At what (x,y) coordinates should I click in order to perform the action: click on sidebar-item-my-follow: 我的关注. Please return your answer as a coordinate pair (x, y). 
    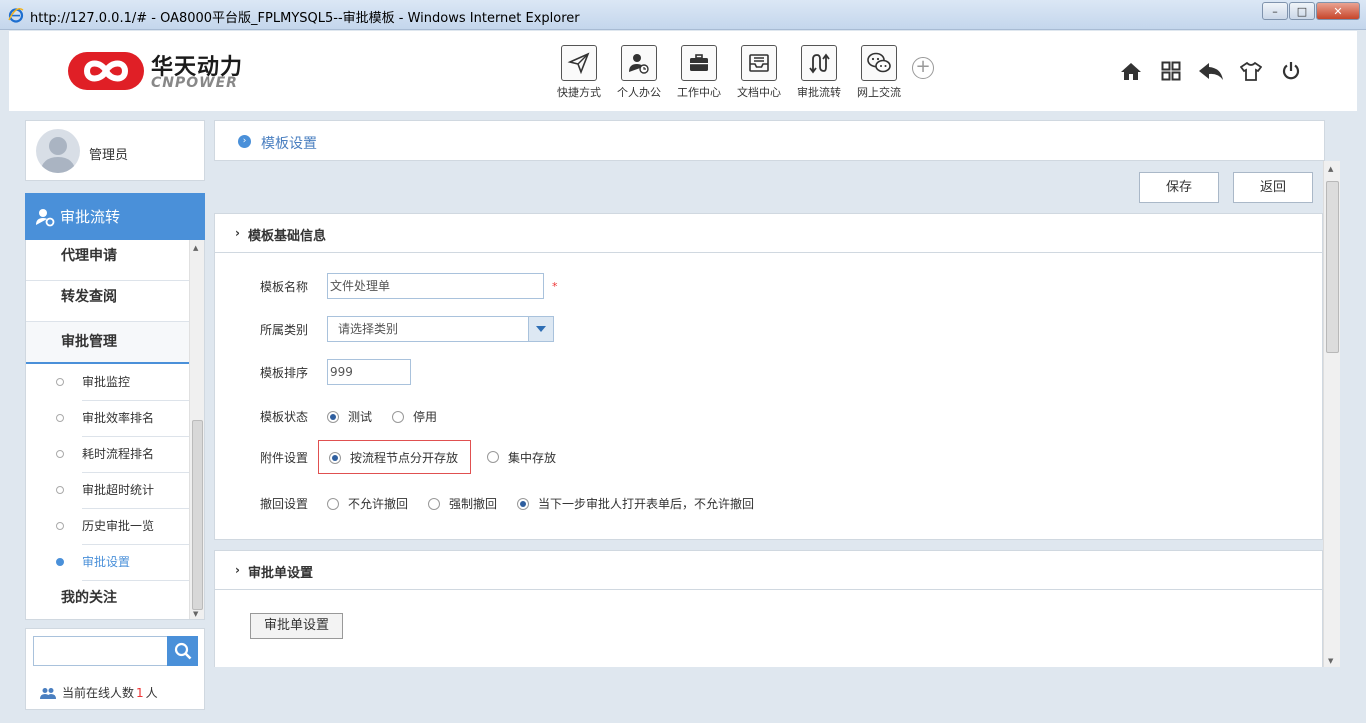
    Looking at the image, I should click on (107, 599).